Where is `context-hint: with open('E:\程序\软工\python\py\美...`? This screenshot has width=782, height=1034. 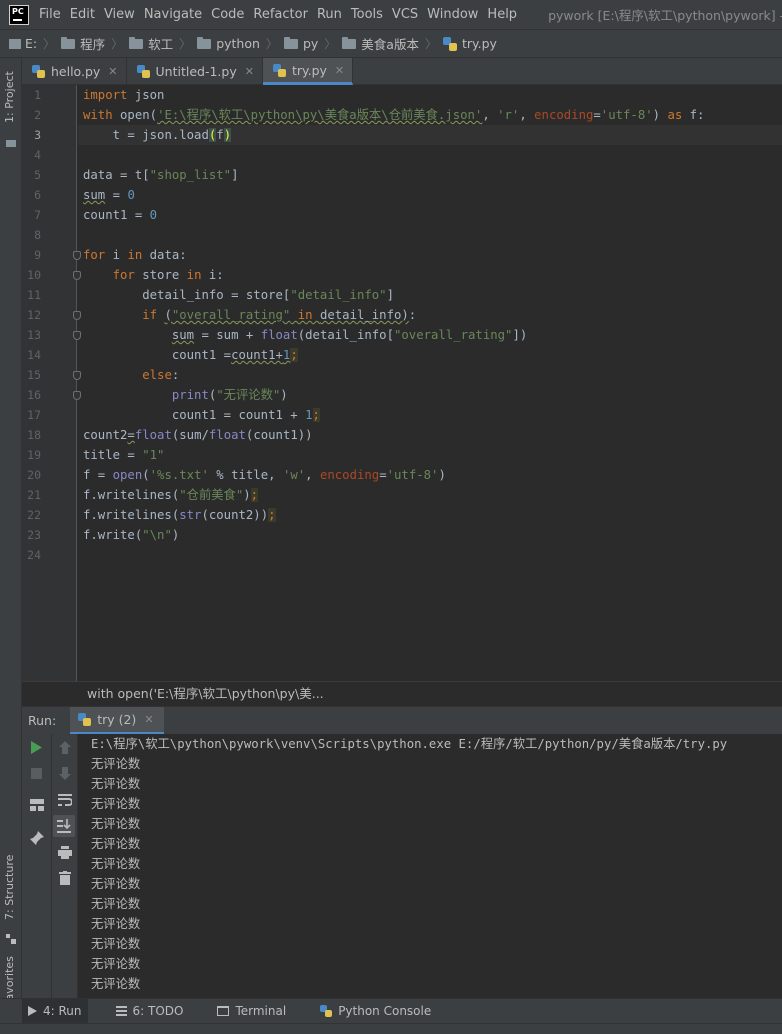 context-hint: with open('E:\程序\软工\python\py\美... is located at coordinates (402, 693).